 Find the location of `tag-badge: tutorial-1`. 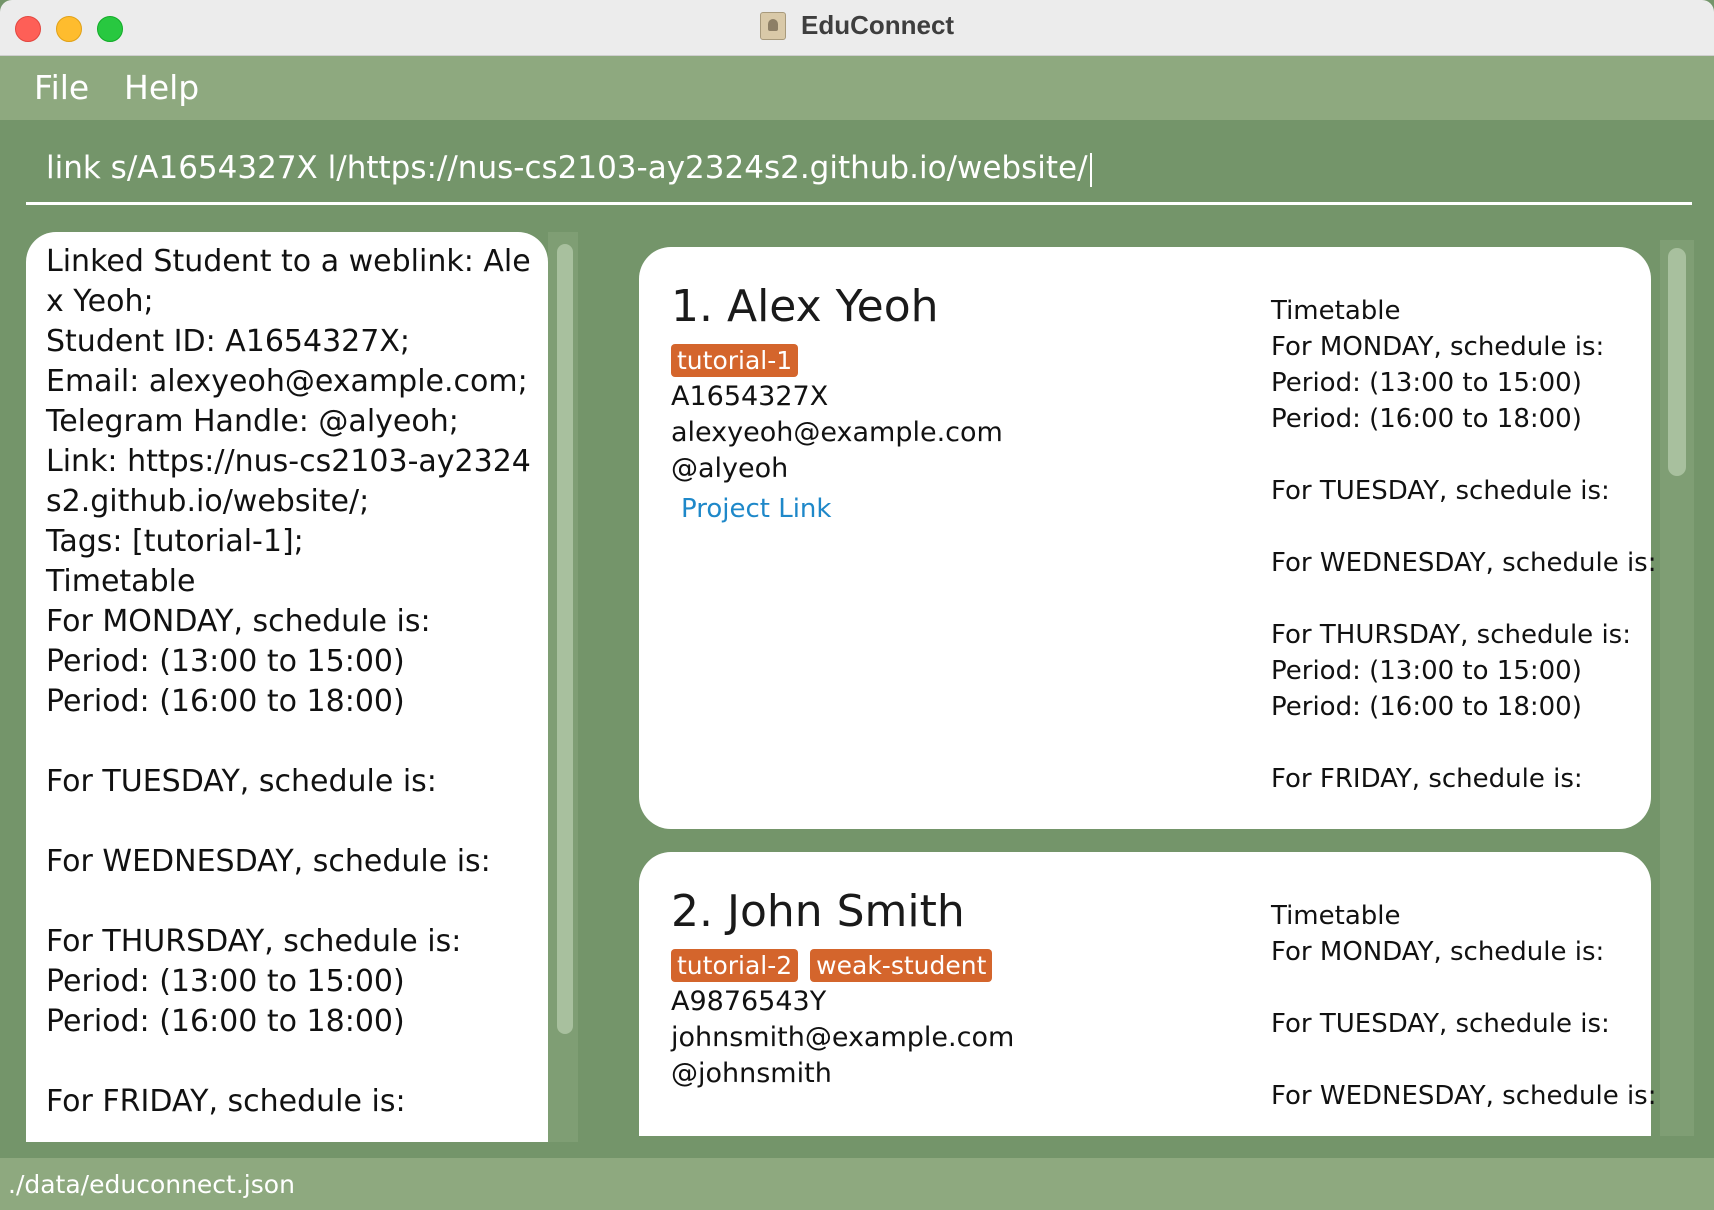

tag-badge: tutorial-1 is located at coordinates (735, 360).